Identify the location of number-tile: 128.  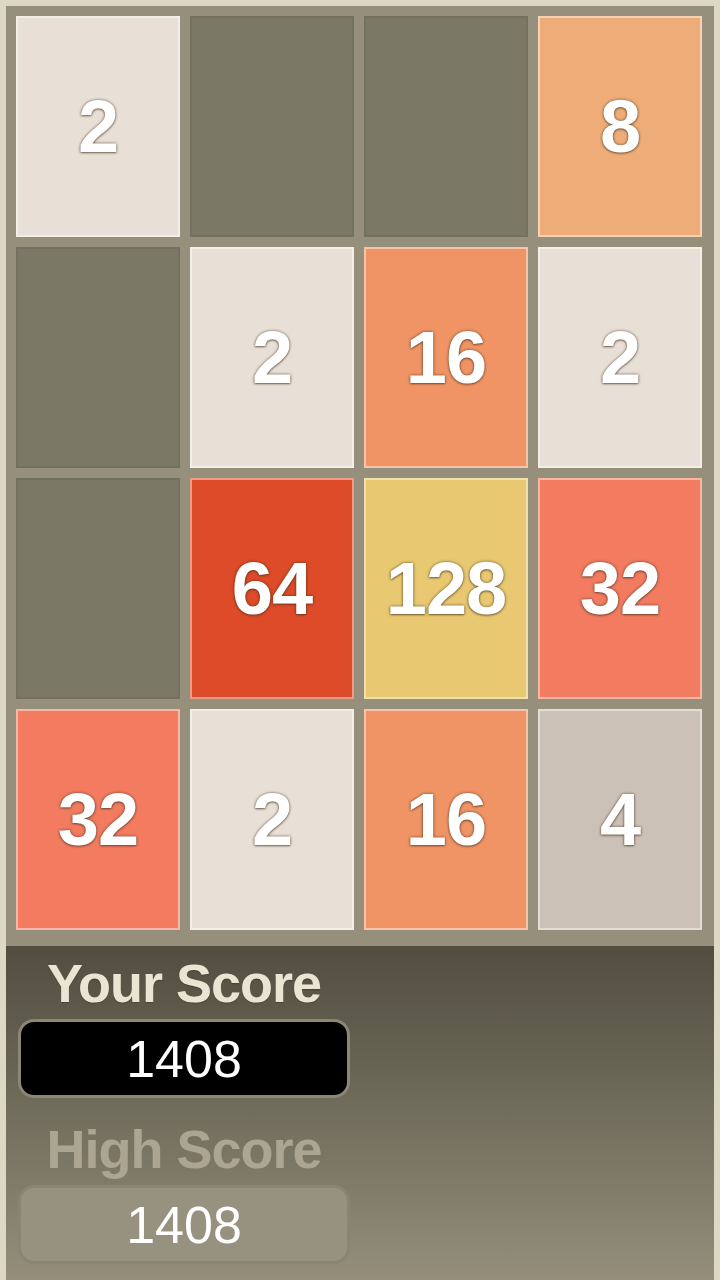
(446, 588).